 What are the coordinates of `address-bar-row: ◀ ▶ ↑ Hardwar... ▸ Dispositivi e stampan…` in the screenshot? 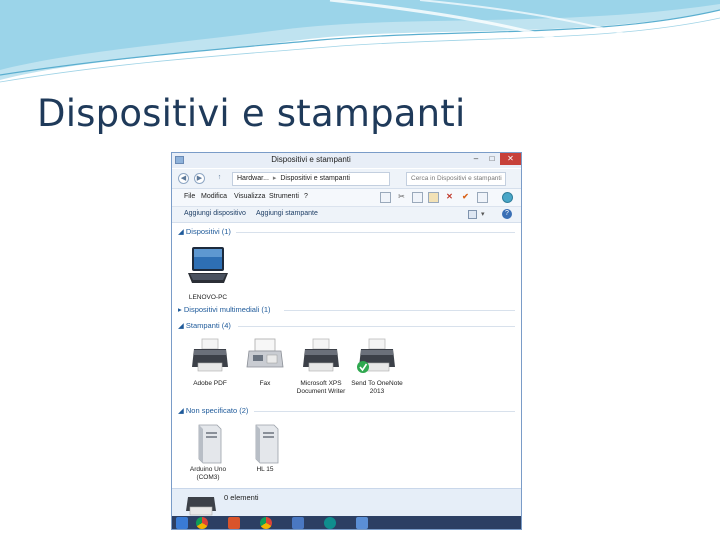 It's located at (346, 179).